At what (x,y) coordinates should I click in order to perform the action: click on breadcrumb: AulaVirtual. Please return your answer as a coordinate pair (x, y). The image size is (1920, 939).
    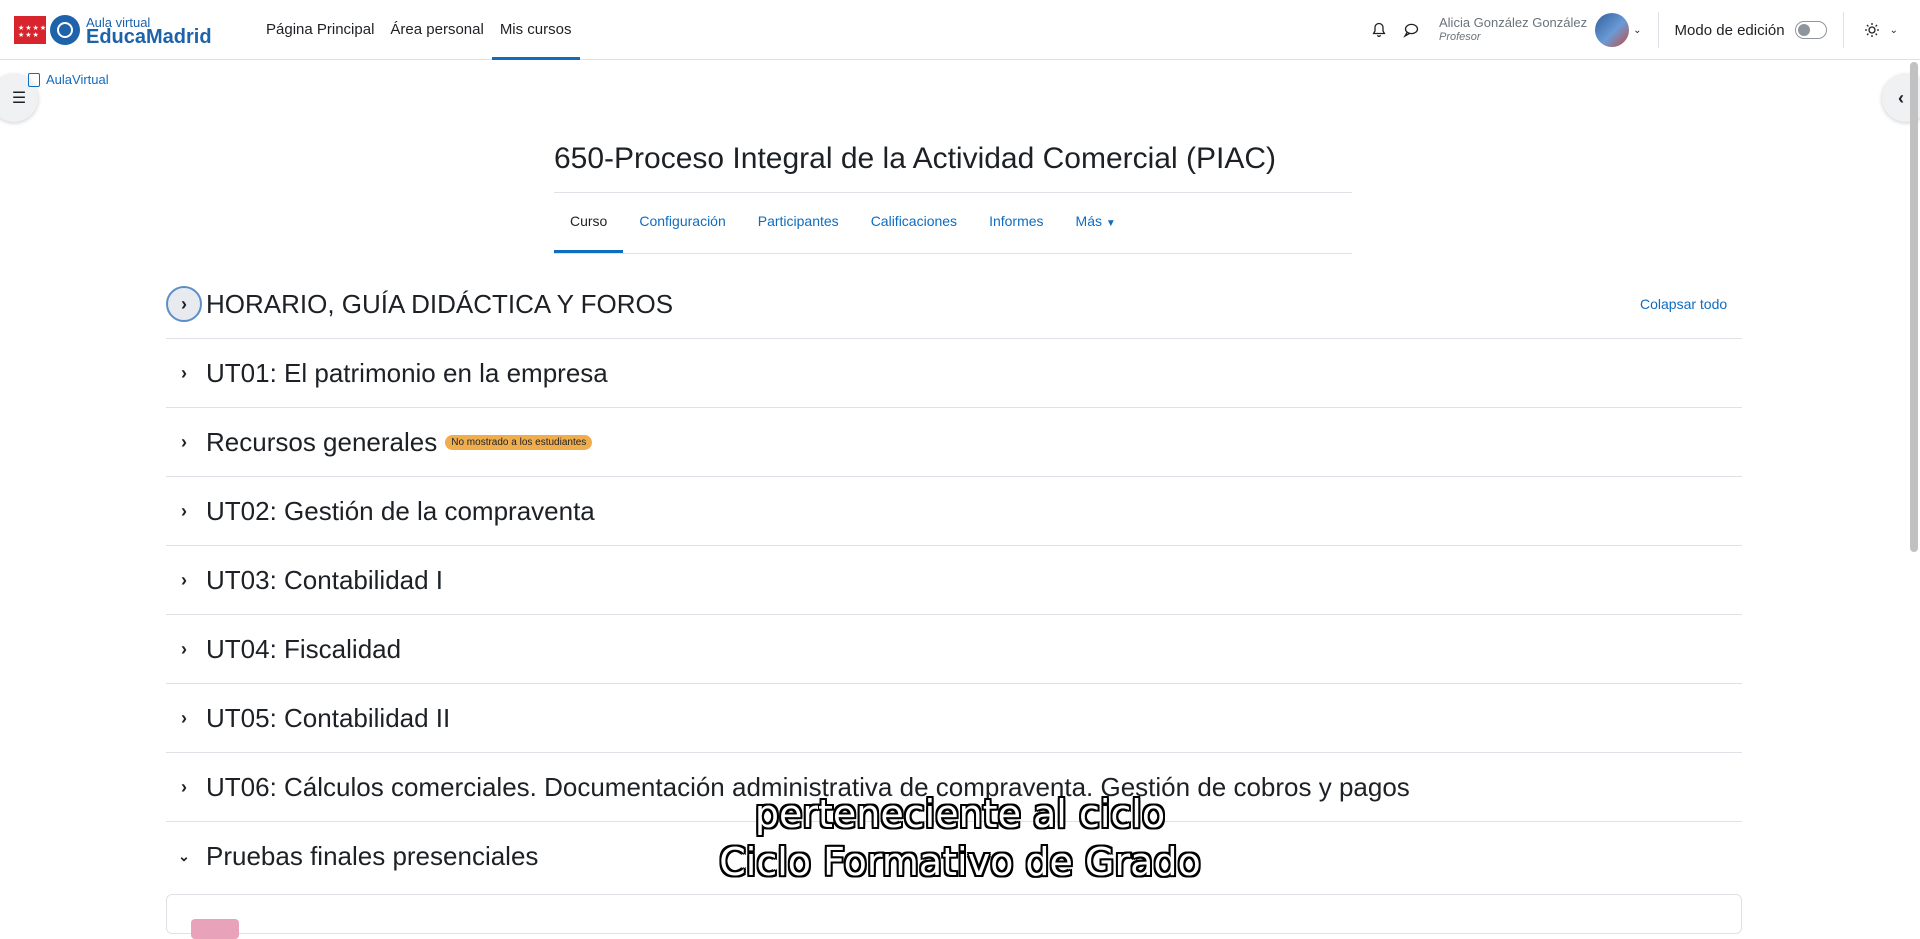
    Looking at the image, I should click on (68, 79).